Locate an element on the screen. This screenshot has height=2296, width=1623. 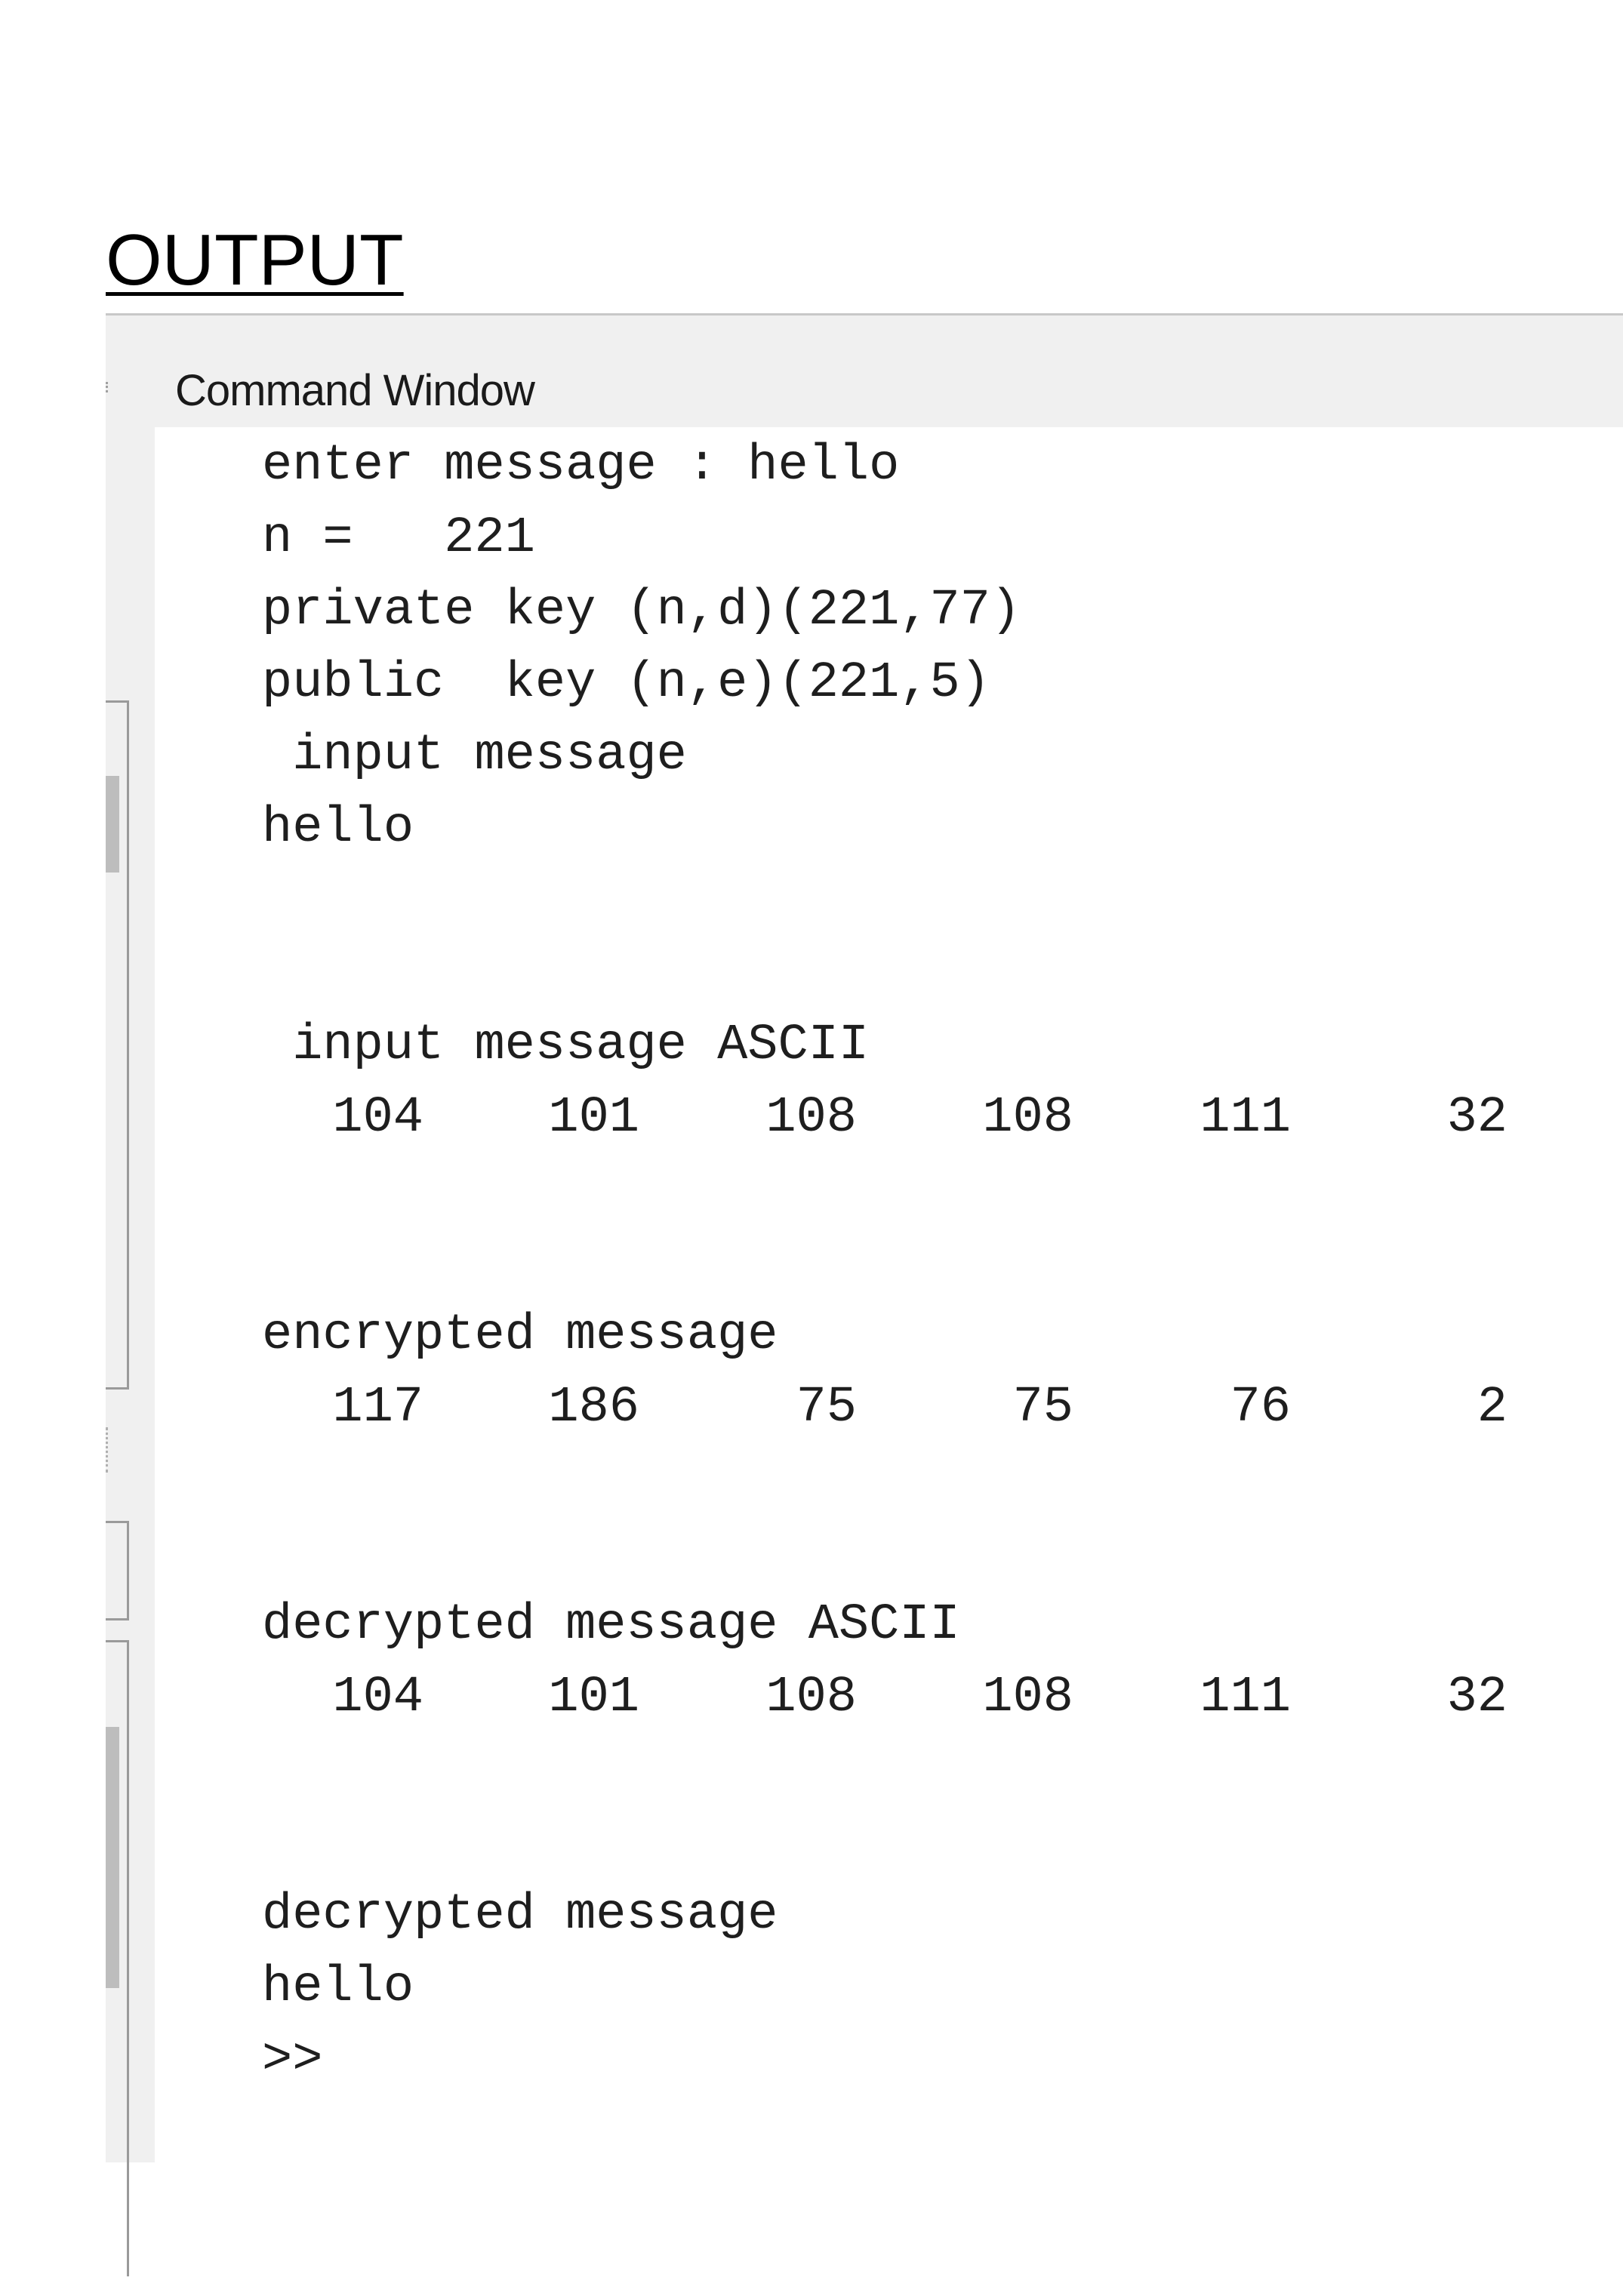
decrypted-ascii-value: 101 is located at coordinates (593, 1698).